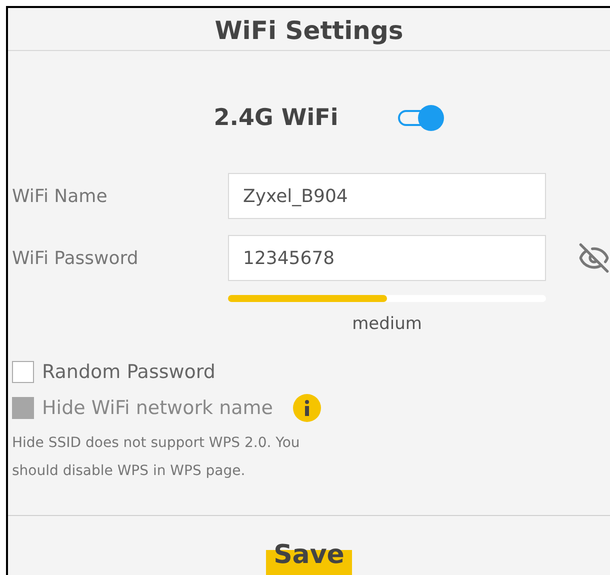 Image resolution: width=610 pixels, height=575 pixels. Describe the element at coordinates (59, 196) in the screenshot. I see `field-label: WiFi Name` at that location.